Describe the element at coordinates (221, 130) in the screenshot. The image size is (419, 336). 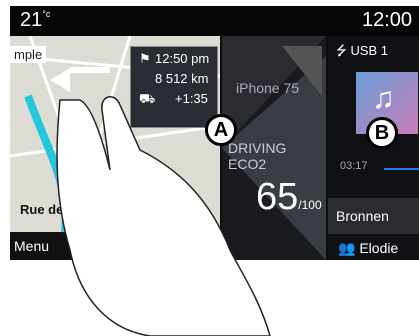
I see `callout-a: A` at that location.